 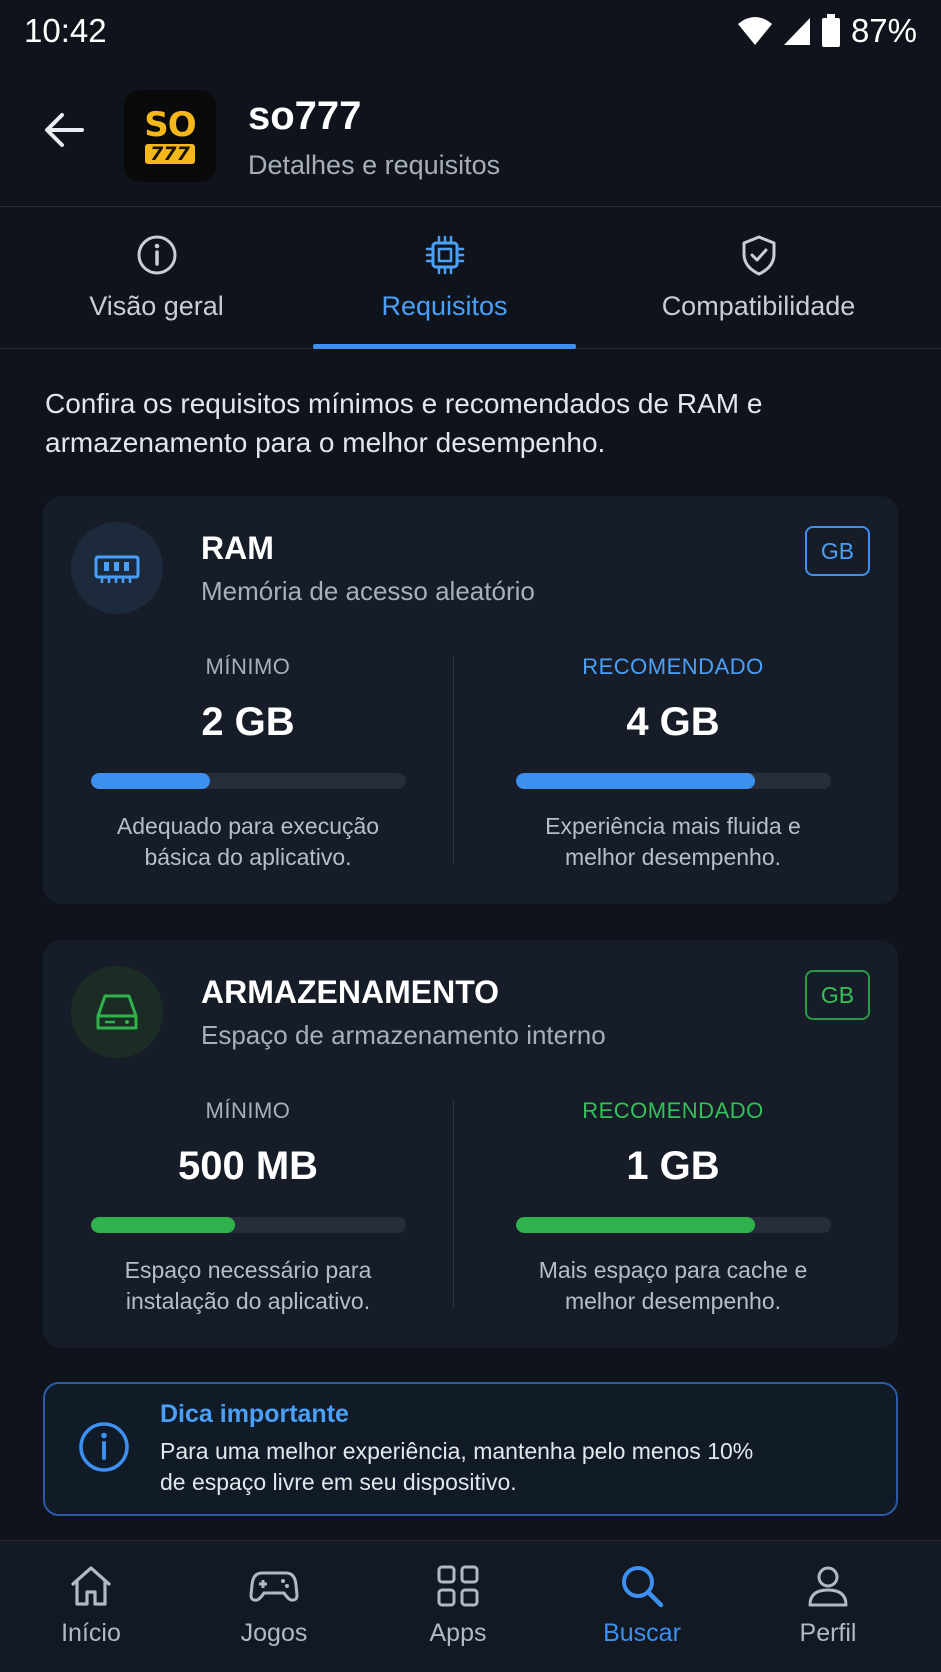 I want to click on nav-home: Início, so click(x=91, y=1606).